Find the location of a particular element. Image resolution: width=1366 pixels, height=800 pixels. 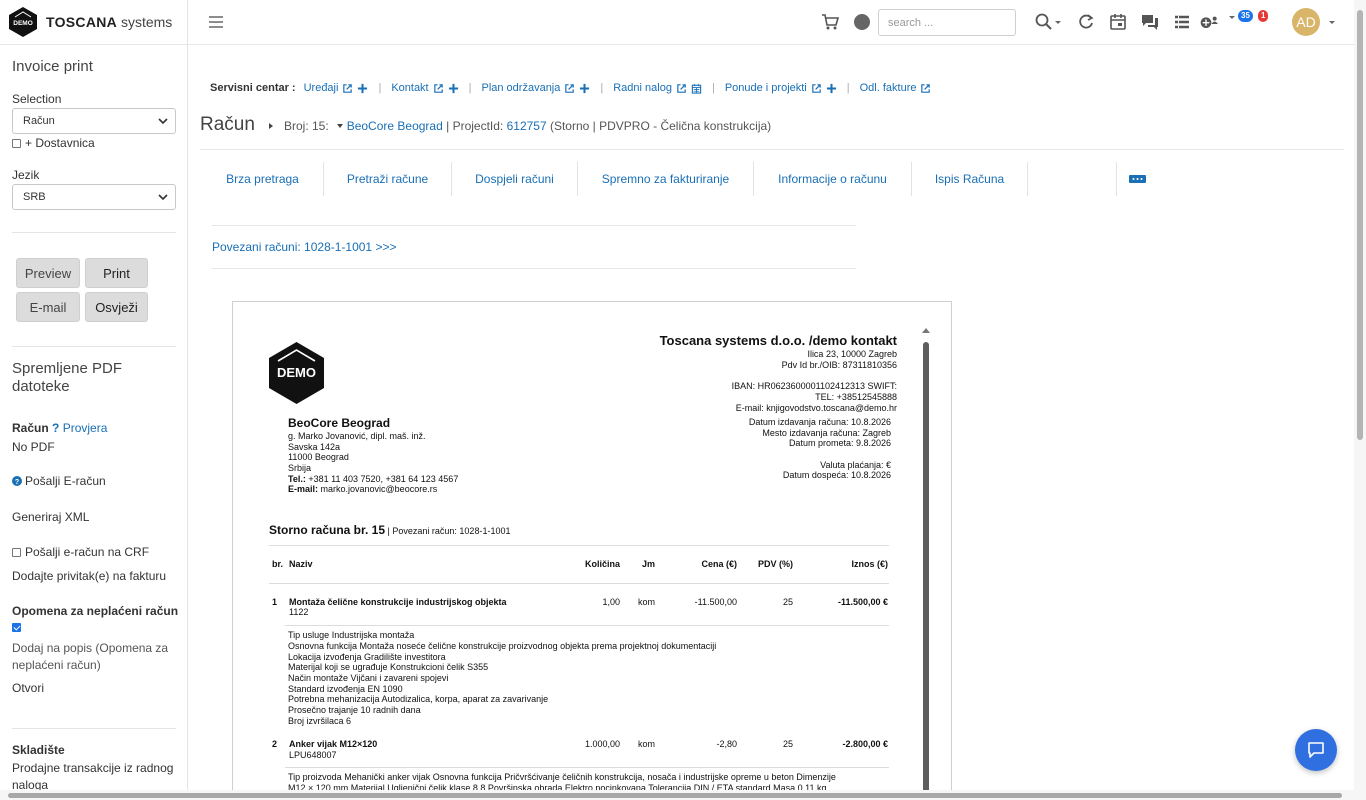

client-email: E-mail: marko.jovanovic@beocore.rs is located at coordinates (363, 489).